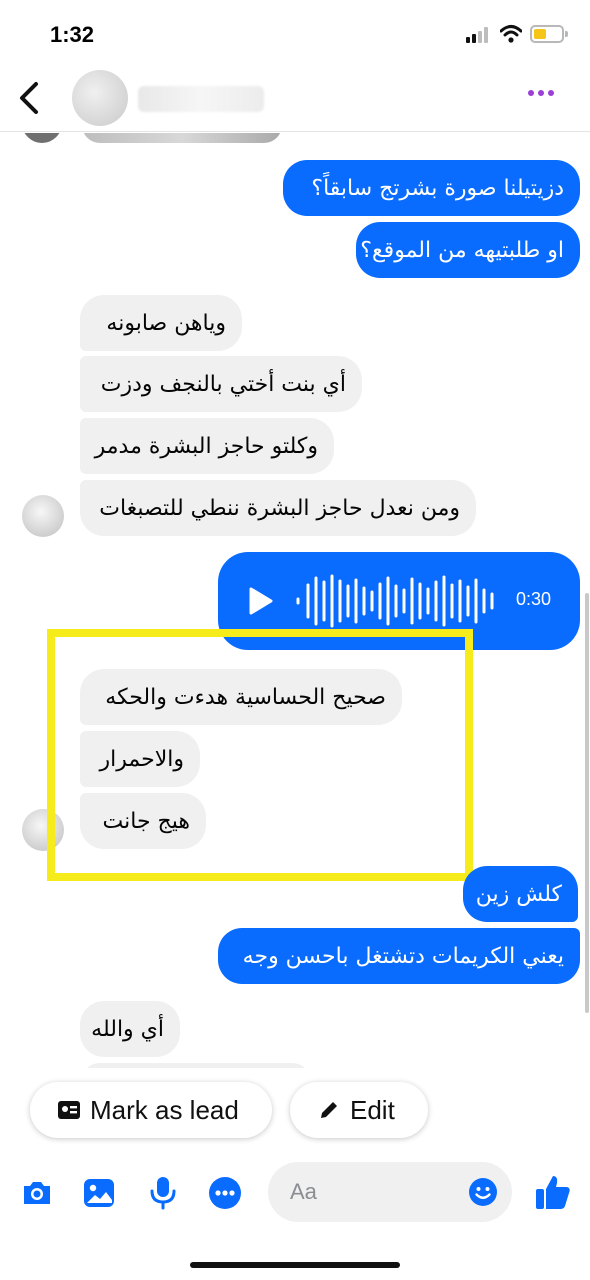 The height and width of the screenshot is (1280, 590). Describe the element at coordinates (30, 98) in the screenshot. I see `chevron-left-icon` at that location.